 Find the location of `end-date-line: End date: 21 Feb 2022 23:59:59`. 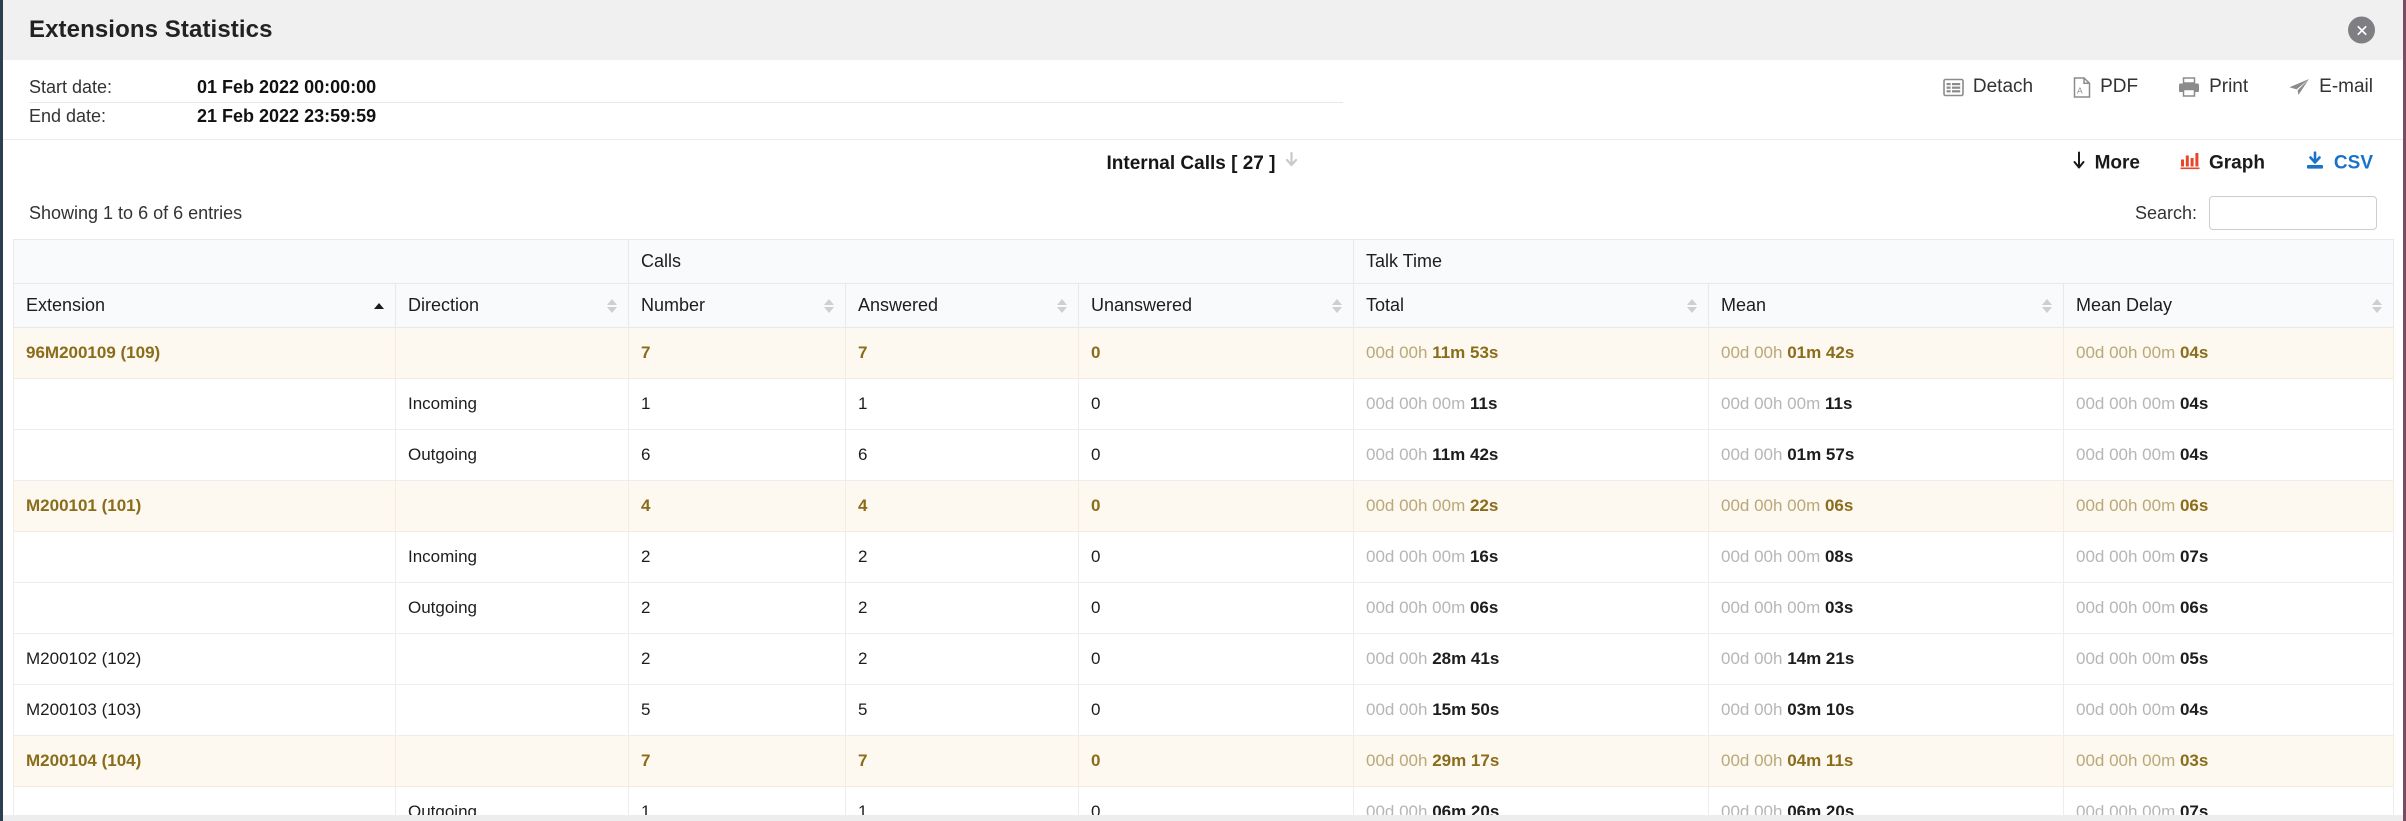

end-date-line: End date: 21 Feb 2022 23:59:59 is located at coordinates (686, 116).